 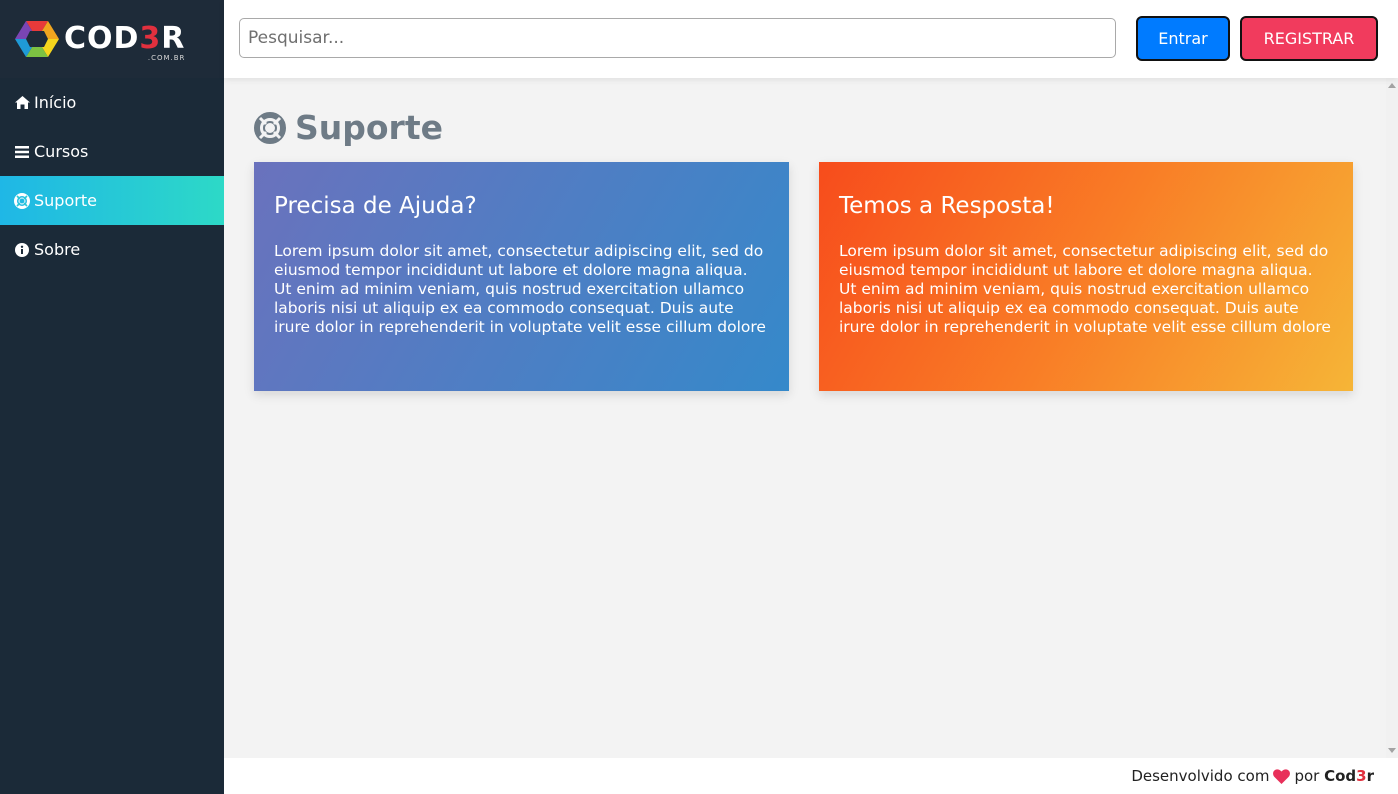 I want to click on card-title: Precisa de Ajuda?, so click(x=375, y=206).